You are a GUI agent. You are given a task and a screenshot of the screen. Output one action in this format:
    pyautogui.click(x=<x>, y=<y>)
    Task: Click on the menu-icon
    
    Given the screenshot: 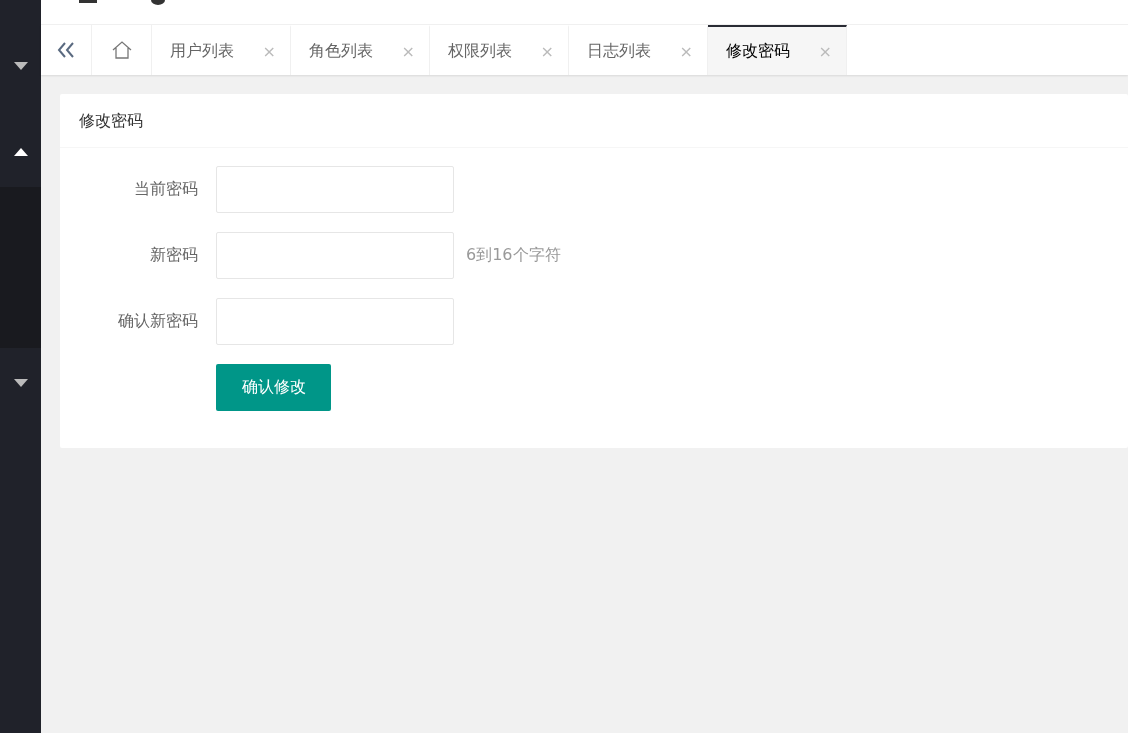 What is the action you would take?
    pyautogui.click(x=88, y=2)
    